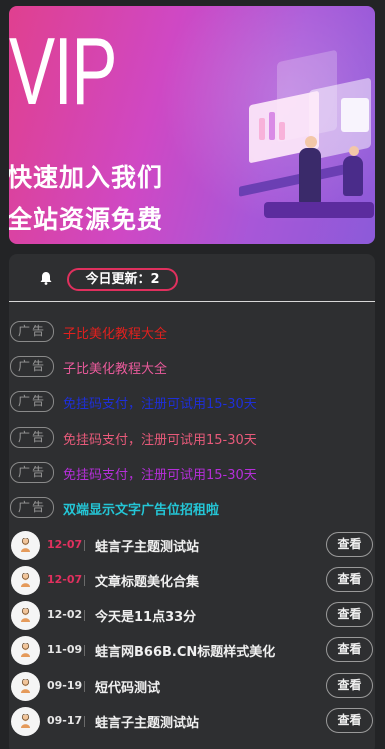 The width and height of the screenshot is (385, 749). Describe the element at coordinates (63, 71) in the screenshot. I see `banner-vip-text: VIP` at that location.